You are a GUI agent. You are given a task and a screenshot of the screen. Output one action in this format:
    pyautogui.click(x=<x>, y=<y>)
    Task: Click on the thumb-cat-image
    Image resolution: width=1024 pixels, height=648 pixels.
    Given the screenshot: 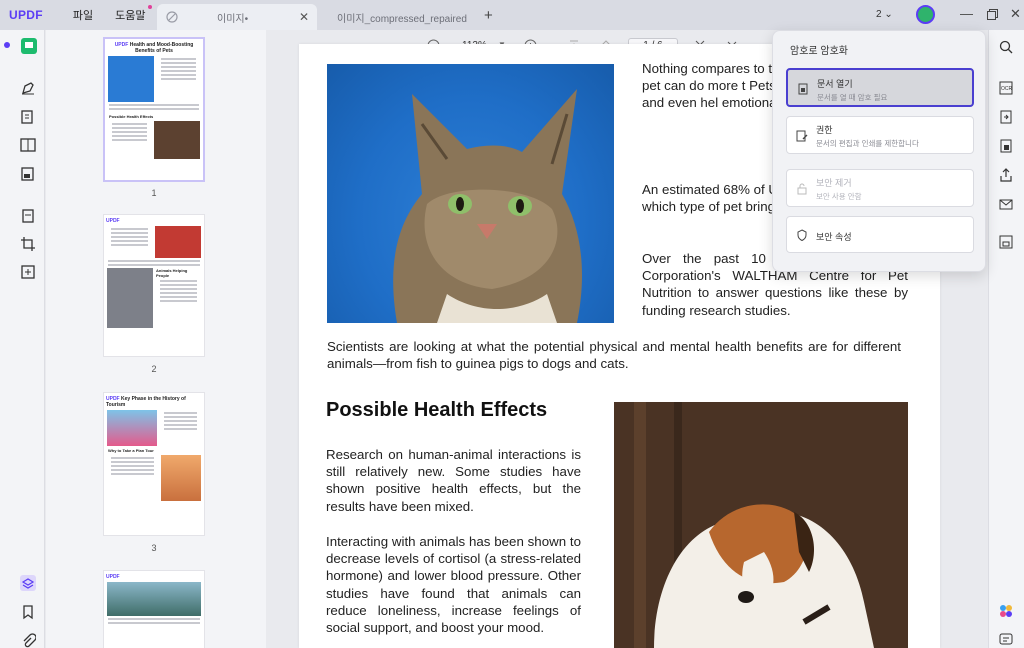 What is the action you would take?
    pyautogui.click(x=131, y=79)
    